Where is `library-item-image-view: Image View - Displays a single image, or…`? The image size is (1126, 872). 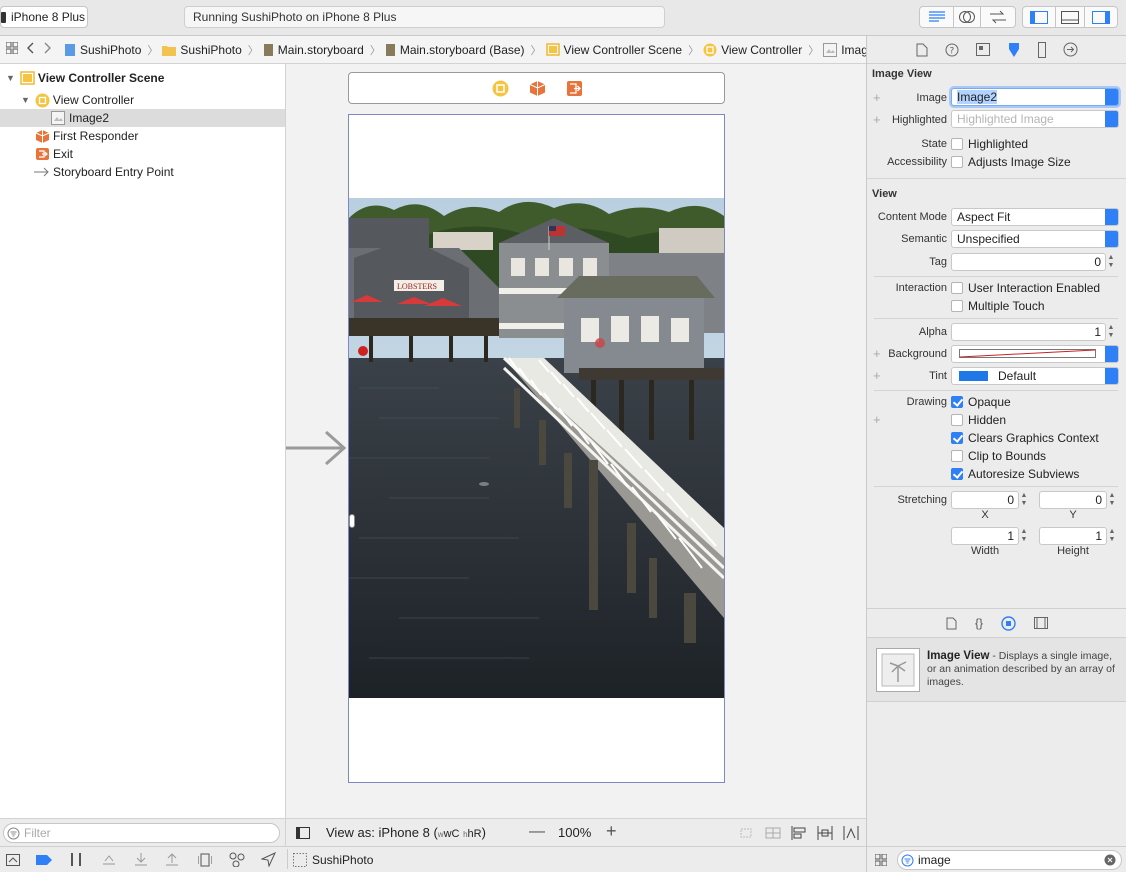 library-item-image-view: Image View - Displays a single image, or… is located at coordinates (996, 670).